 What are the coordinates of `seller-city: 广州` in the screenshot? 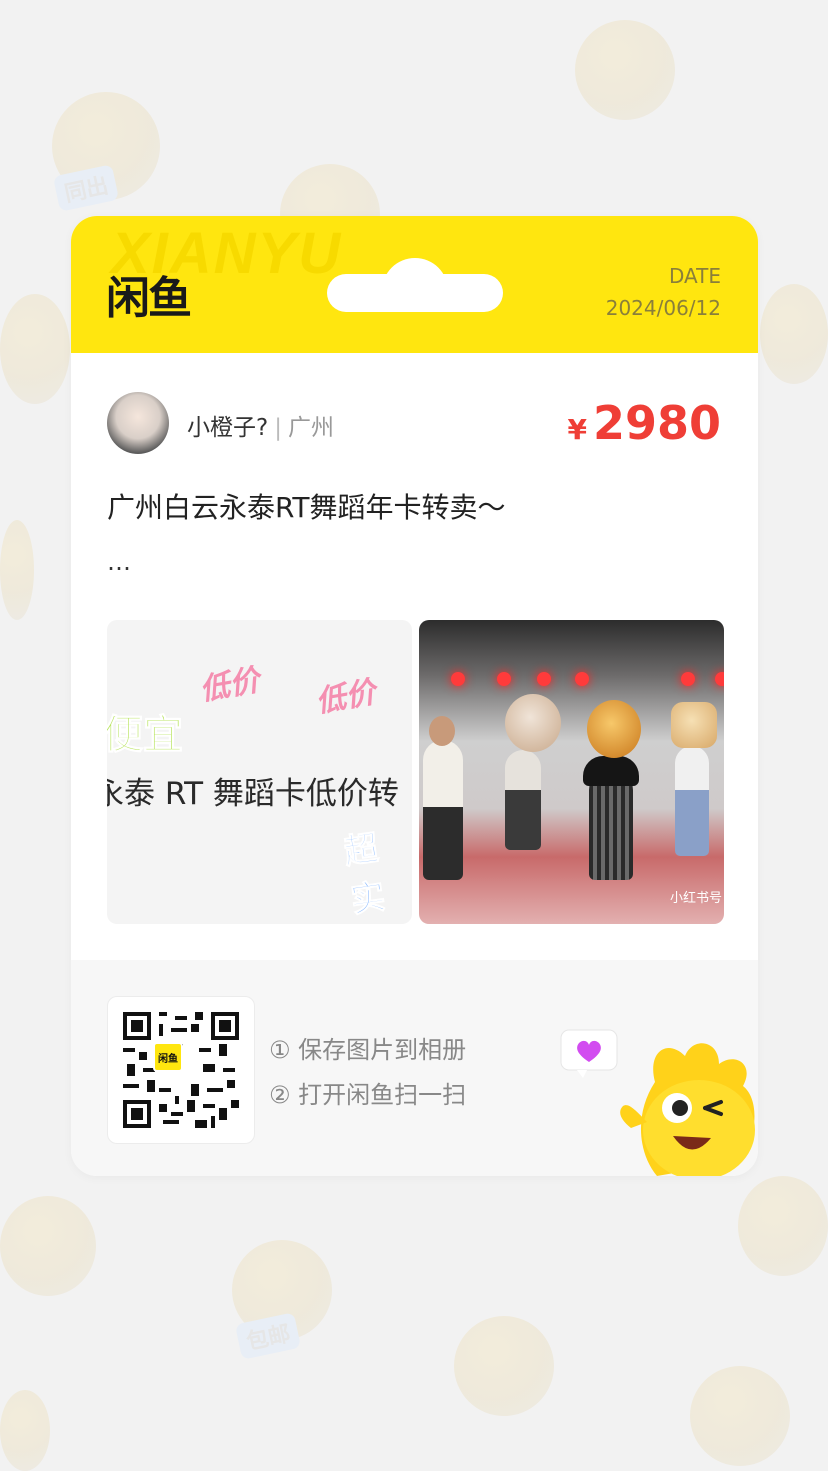 It's located at (310, 428).